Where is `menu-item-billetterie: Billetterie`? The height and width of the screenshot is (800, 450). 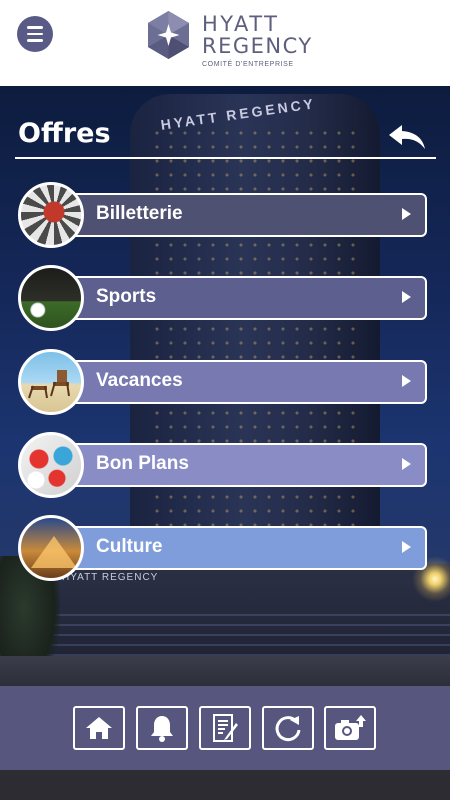 menu-item-billetterie: Billetterie is located at coordinates (223, 215).